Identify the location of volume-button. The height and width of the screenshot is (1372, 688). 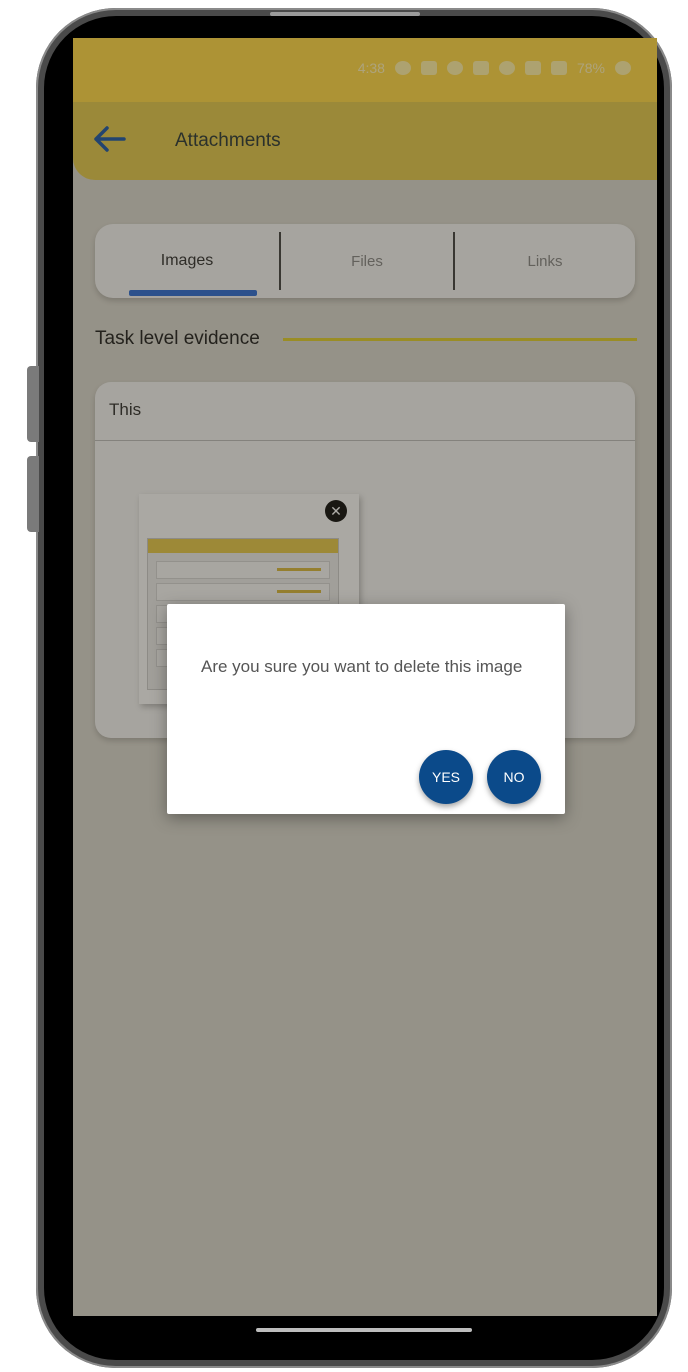
(33, 404).